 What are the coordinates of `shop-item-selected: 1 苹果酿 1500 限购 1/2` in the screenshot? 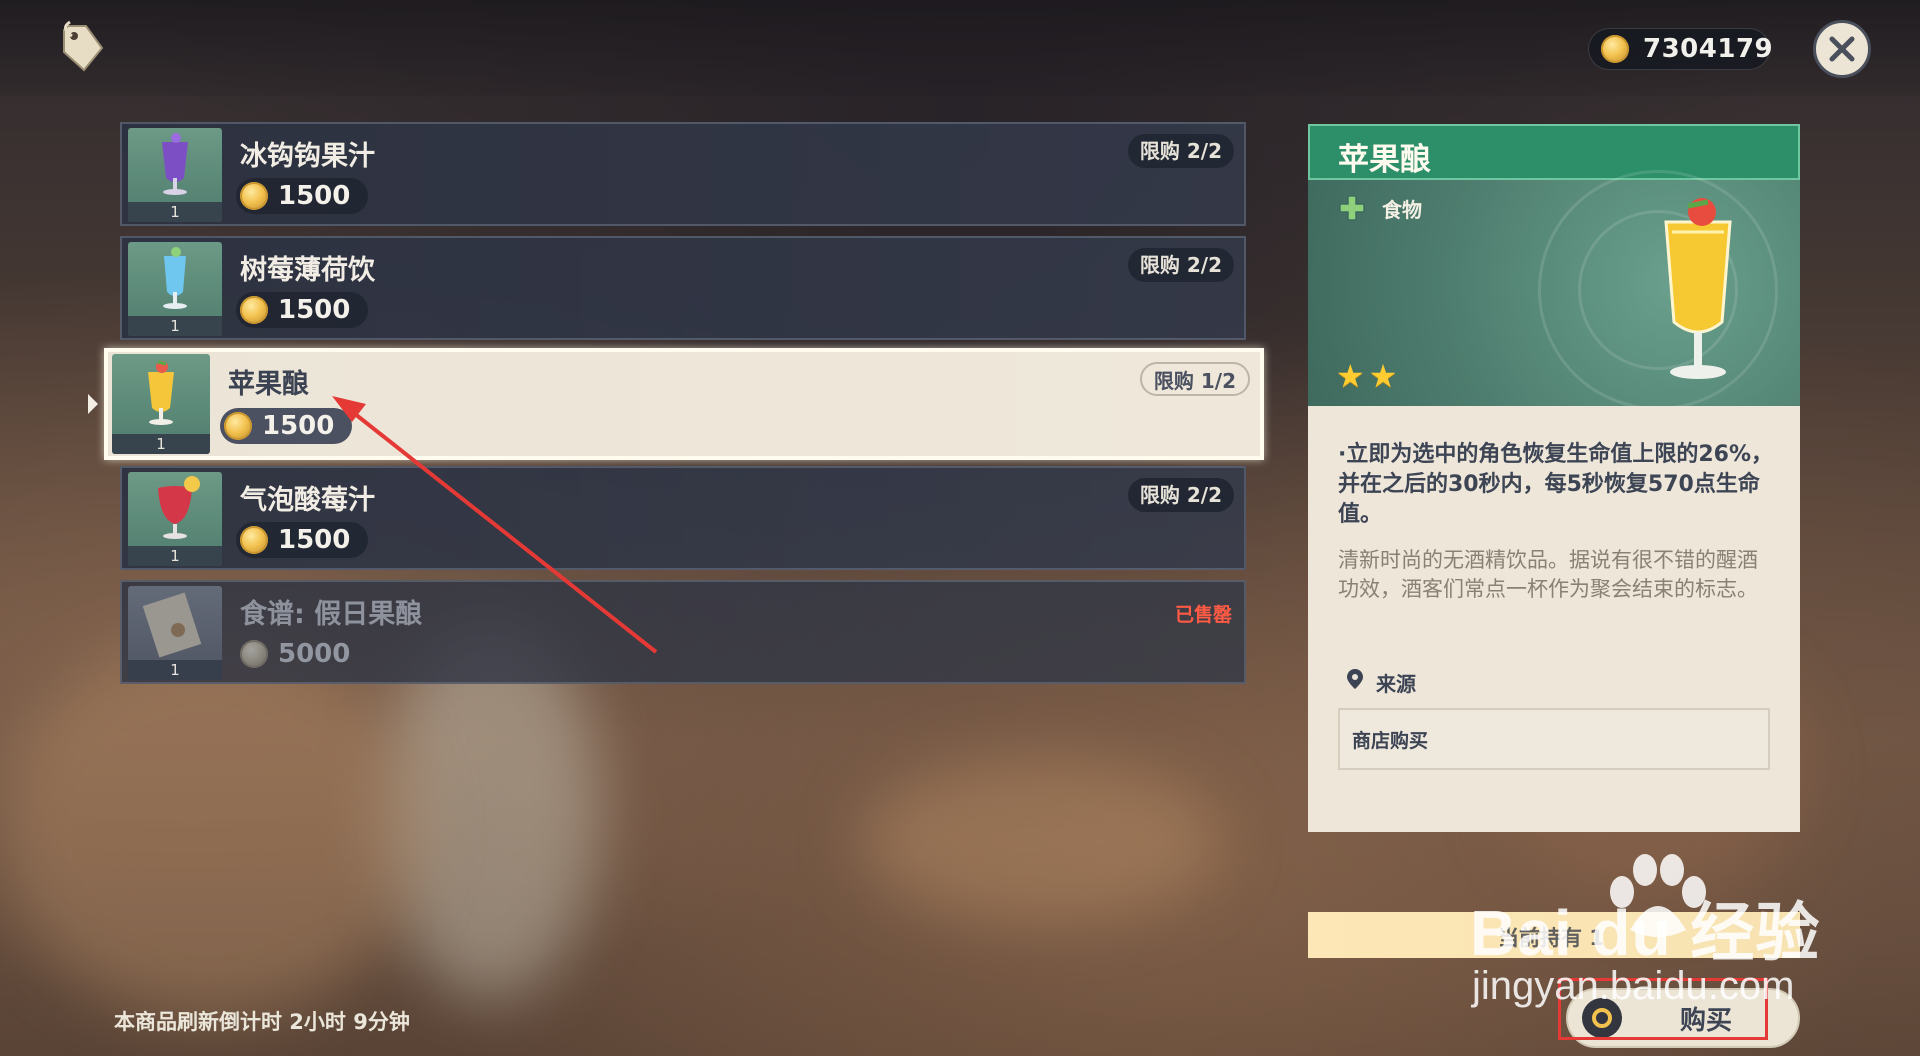 It's located at (684, 404).